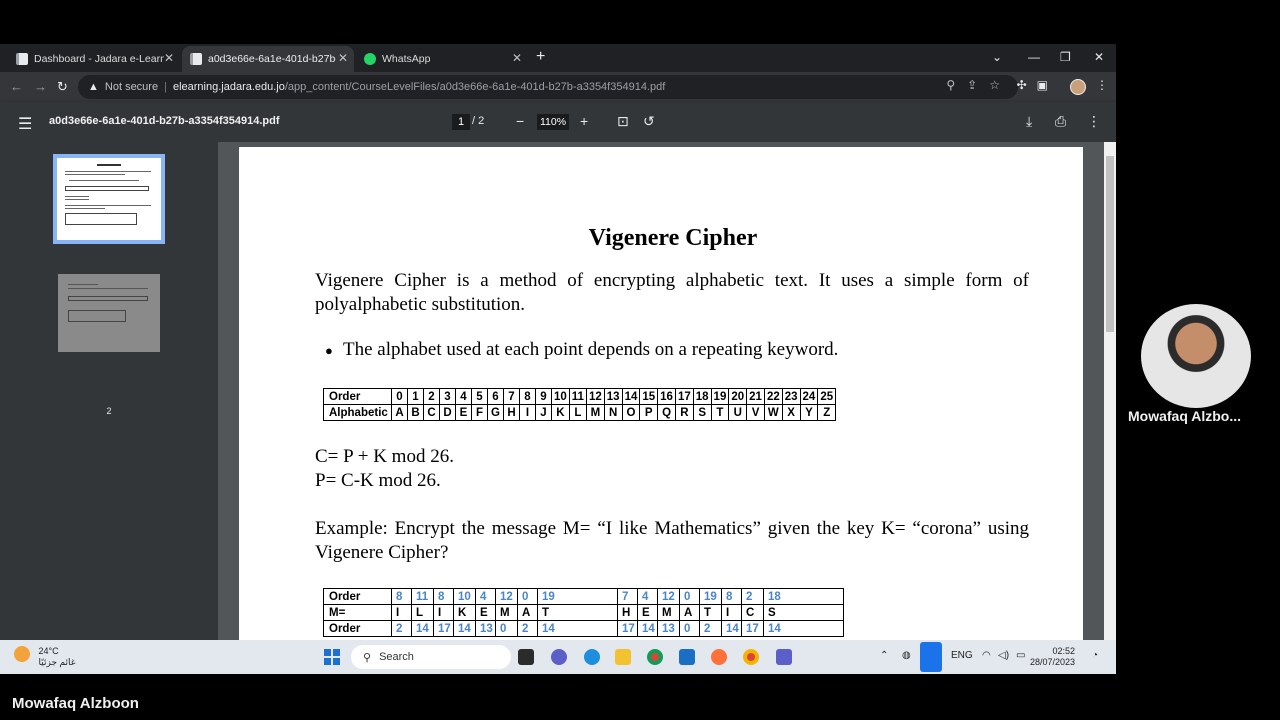  What do you see at coordinates (543, 412) in the screenshot?
I see `table-cell: J` at bounding box center [543, 412].